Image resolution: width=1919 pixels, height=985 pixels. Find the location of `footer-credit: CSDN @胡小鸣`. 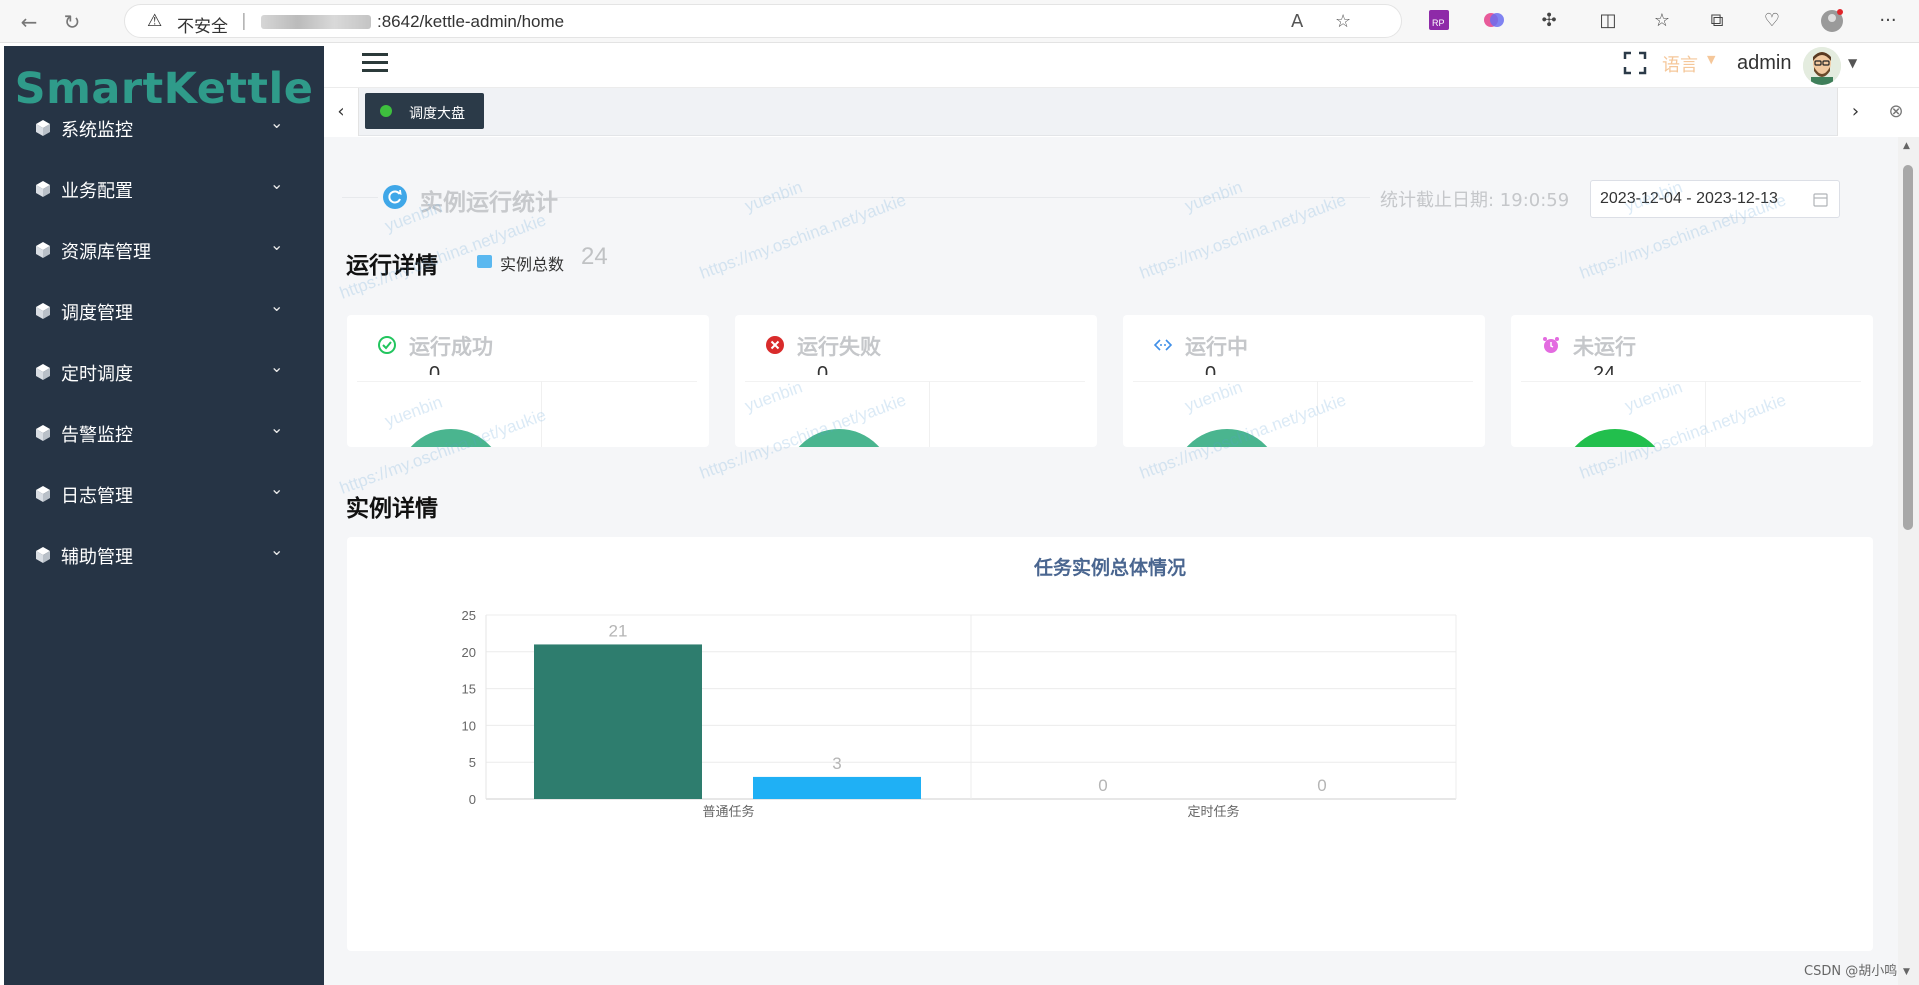

footer-credit: CSDN @胡小鸣 is located at coordinates (1851, 971).